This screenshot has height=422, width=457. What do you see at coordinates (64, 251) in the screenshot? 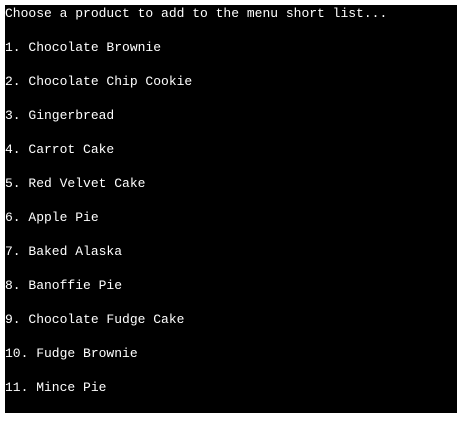
I see `menu-item-7: 7. Baked Alaska` at bounding box center [64, 251].